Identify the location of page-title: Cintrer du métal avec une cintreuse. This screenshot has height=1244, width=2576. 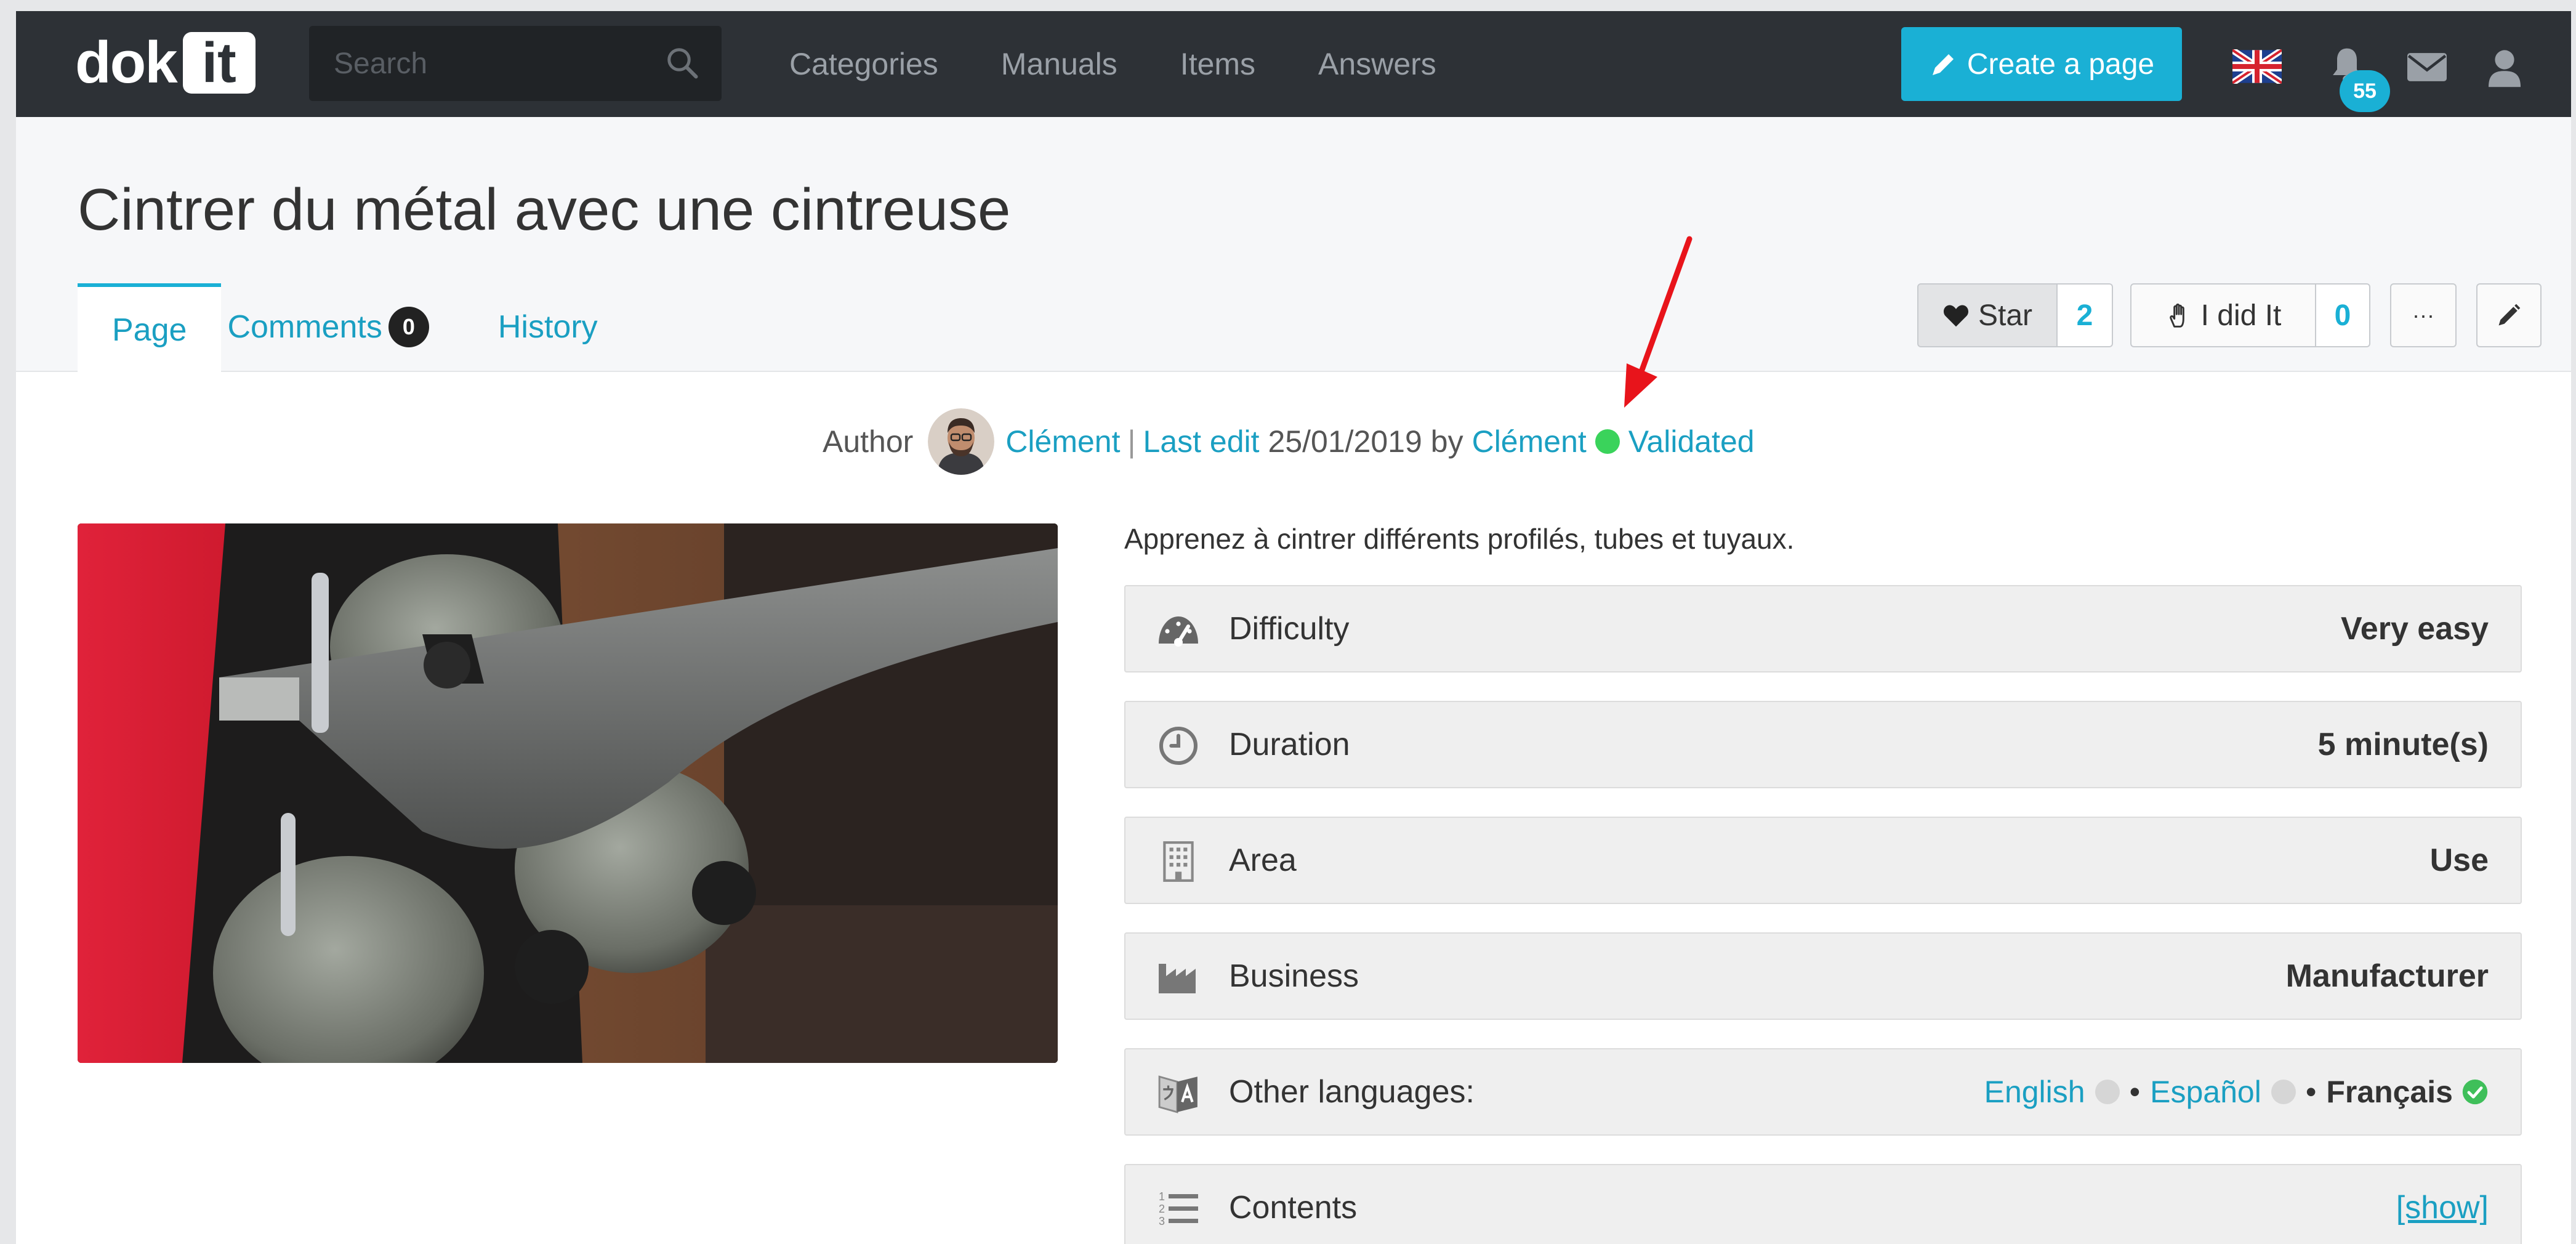
(544, 210).